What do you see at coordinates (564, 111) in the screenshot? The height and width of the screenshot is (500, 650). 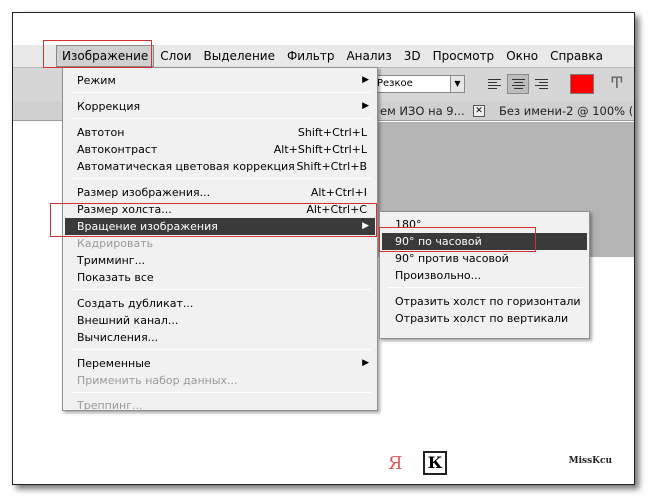 I see `tab-document-2: Без имени-2 @ 100% (` at bounding box center [564, 111].